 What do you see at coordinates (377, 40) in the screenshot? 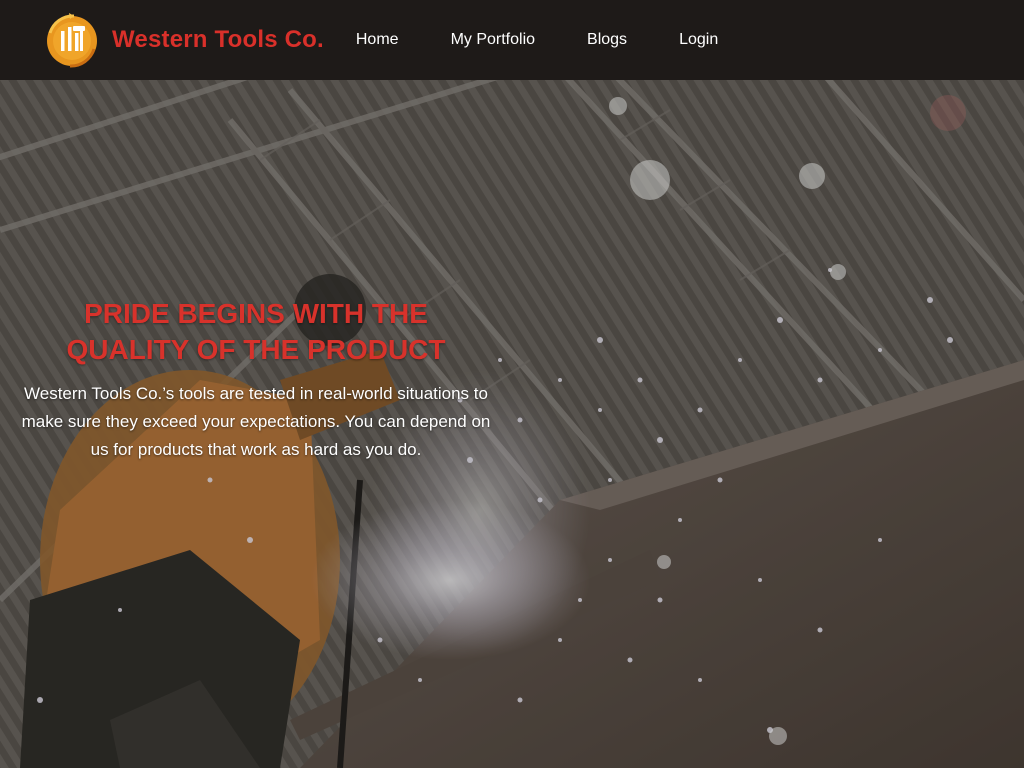
I see `nav-home-link: Home` at bounding box center [377, 40].